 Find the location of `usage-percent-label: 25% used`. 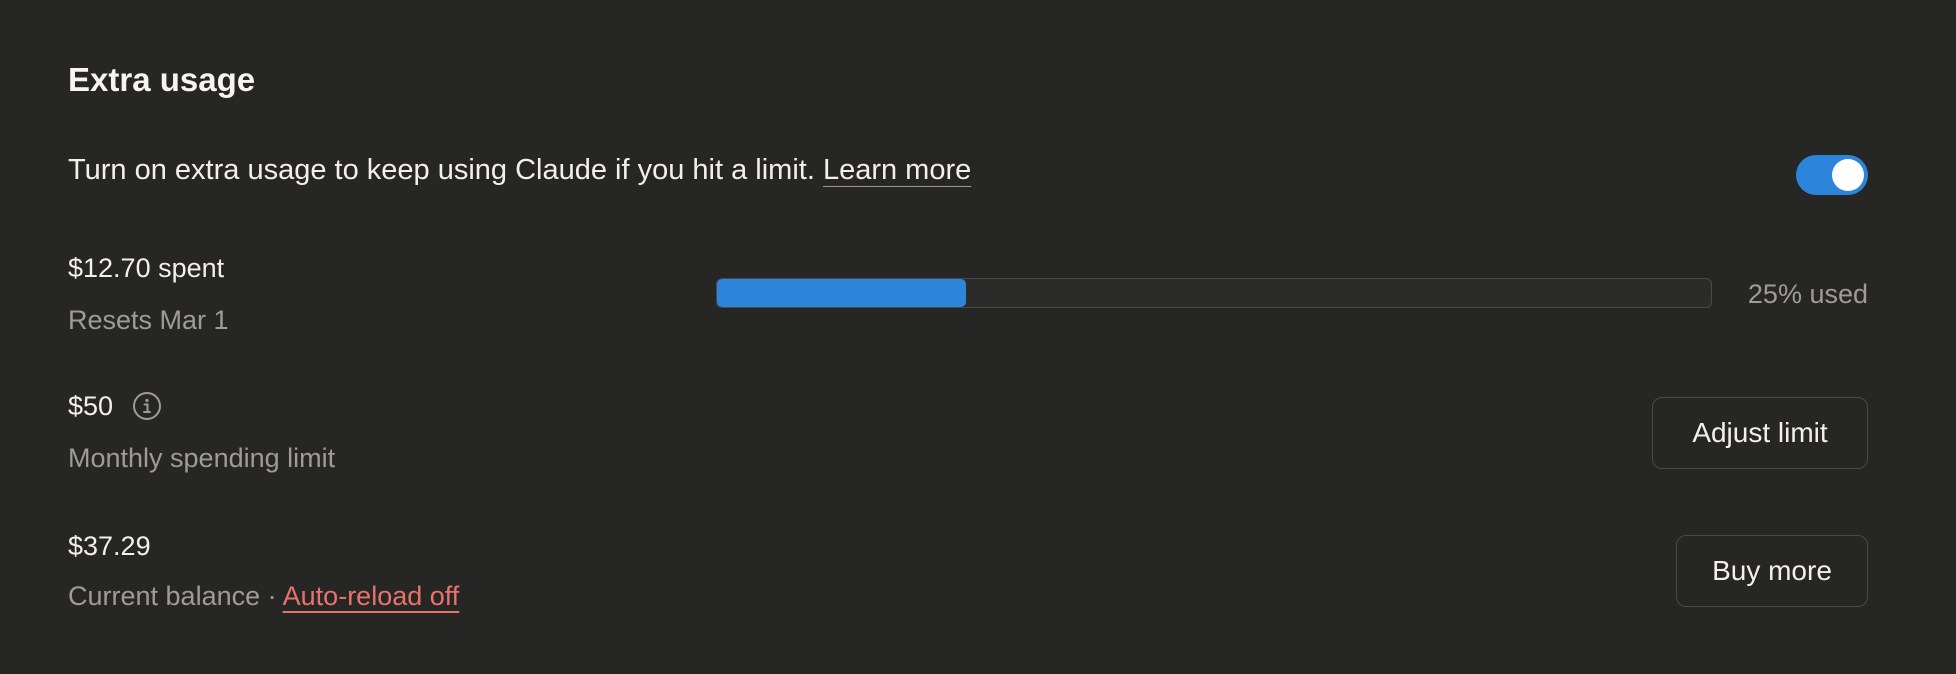

usage-percent-label: 25% used is located at coordinates (1807, 294).